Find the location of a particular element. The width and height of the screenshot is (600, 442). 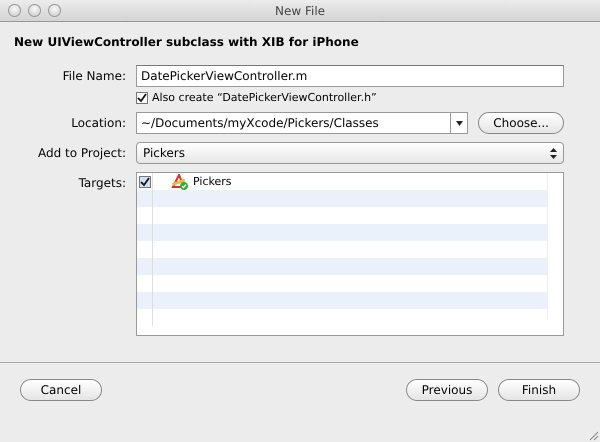

target-name: Pickers is located at coordinates (212, 181).